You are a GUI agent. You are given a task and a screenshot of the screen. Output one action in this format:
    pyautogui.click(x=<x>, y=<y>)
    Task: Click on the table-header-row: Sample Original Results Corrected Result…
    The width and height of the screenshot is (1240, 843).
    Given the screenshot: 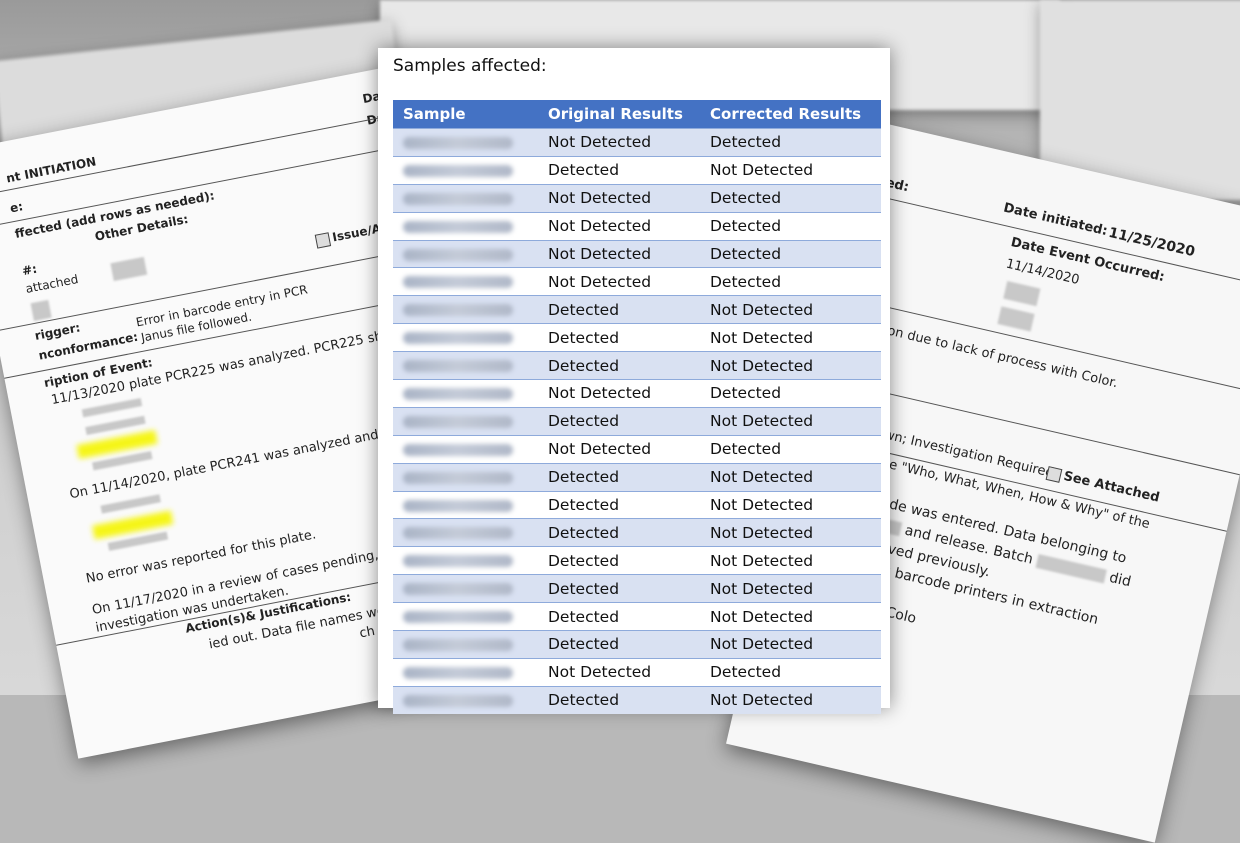 What is the action you would take?
    pyautogui.click(x=637, y=114)
    